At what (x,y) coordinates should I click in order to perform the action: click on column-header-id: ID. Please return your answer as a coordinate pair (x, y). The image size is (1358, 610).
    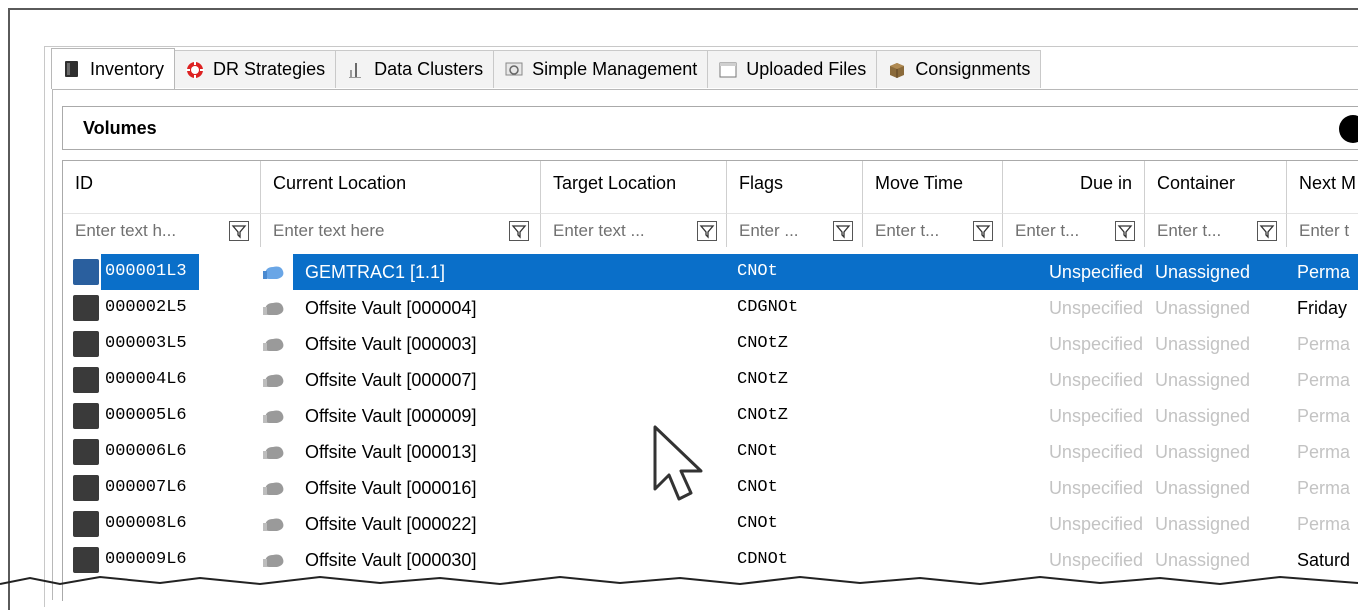
    Looking at the image, I should click on (162, 187).